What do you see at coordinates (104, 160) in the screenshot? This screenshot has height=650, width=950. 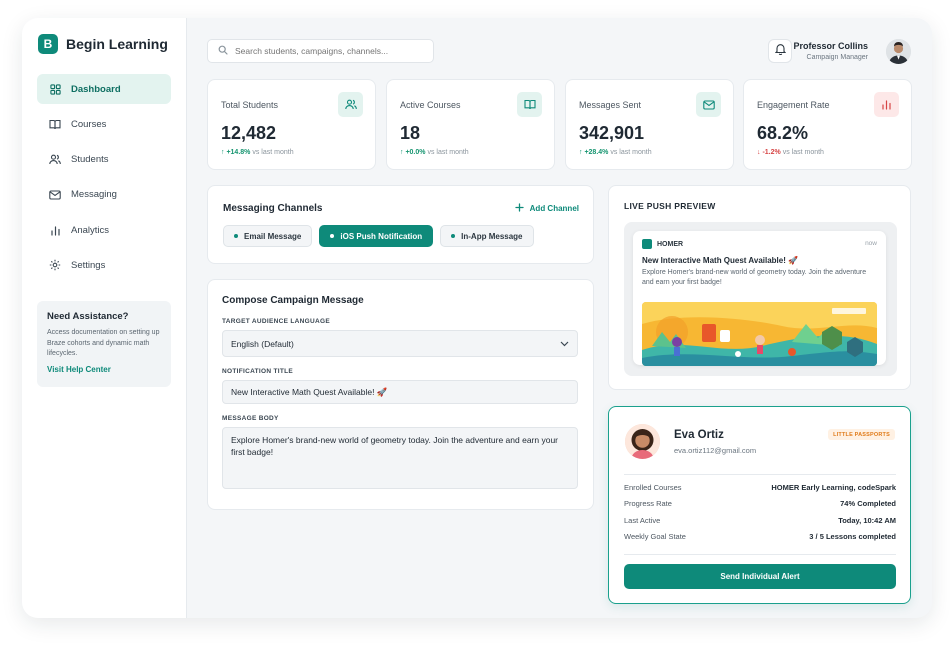 I see `sidebar-item-students: Students` at bounding box center [104, 160].